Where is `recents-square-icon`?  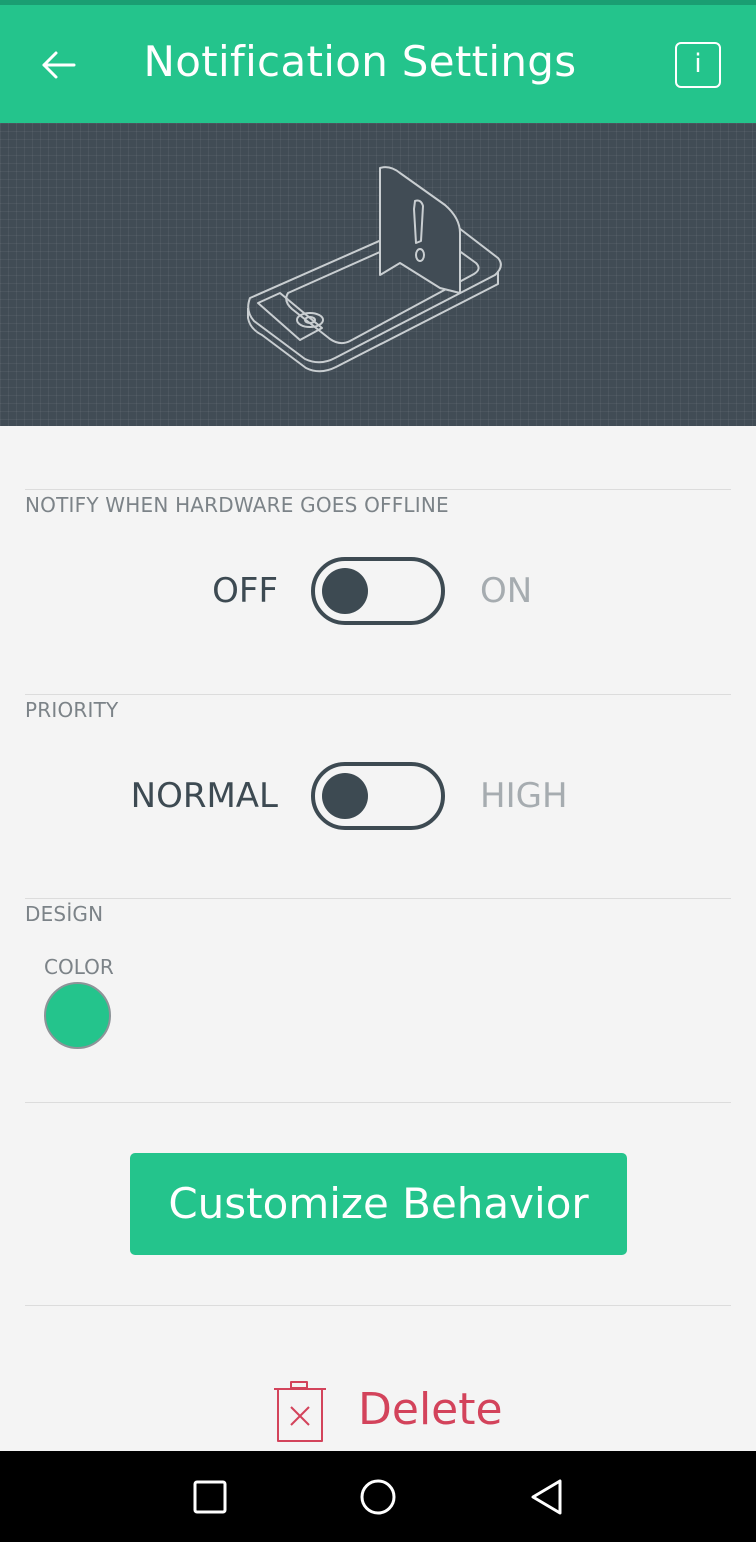 recents-square-icon is located at coordinates (210, 1497).